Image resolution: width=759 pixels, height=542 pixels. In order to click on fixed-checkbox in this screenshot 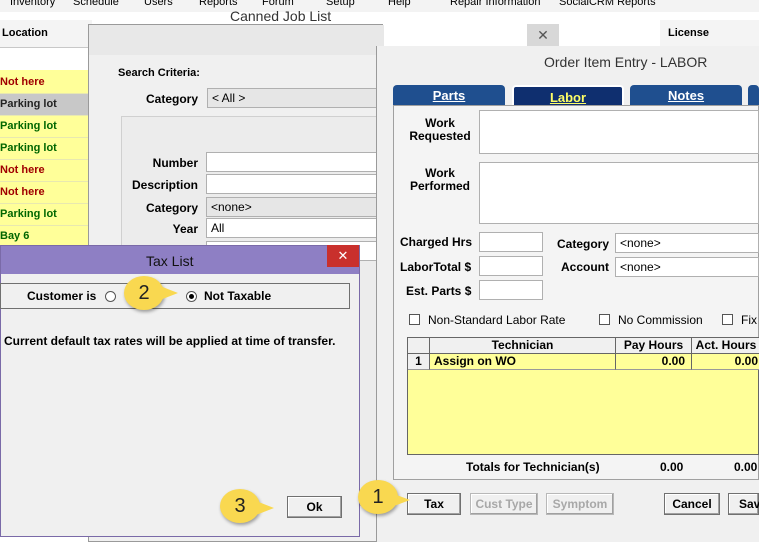, I will do `click(727, 319)`.